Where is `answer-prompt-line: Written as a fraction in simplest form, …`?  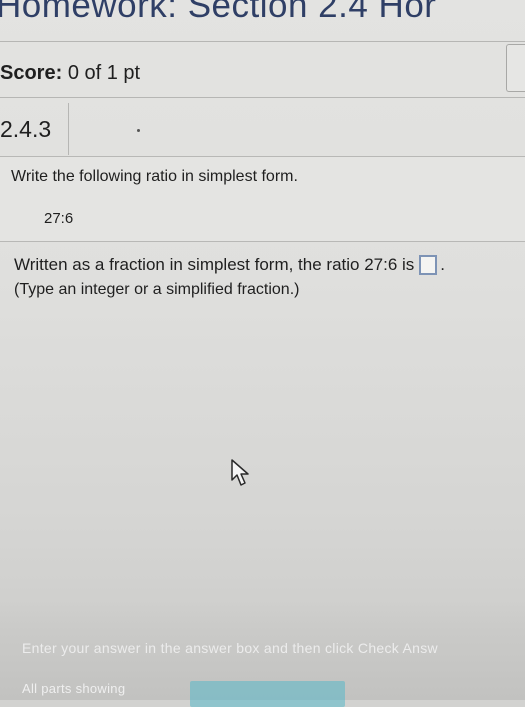
answer-prompt-line: Written as a fraction in simplest form, … is located at coordinates (229, 265).